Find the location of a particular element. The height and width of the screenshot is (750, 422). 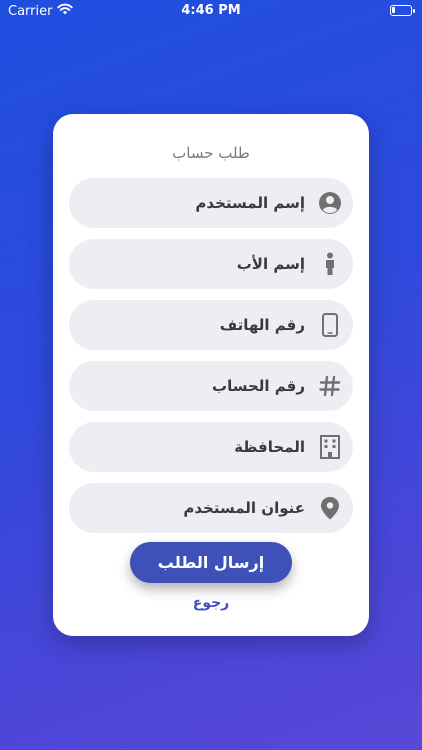

username-field: إسم المستخدم is located at coordinates (211, 203).